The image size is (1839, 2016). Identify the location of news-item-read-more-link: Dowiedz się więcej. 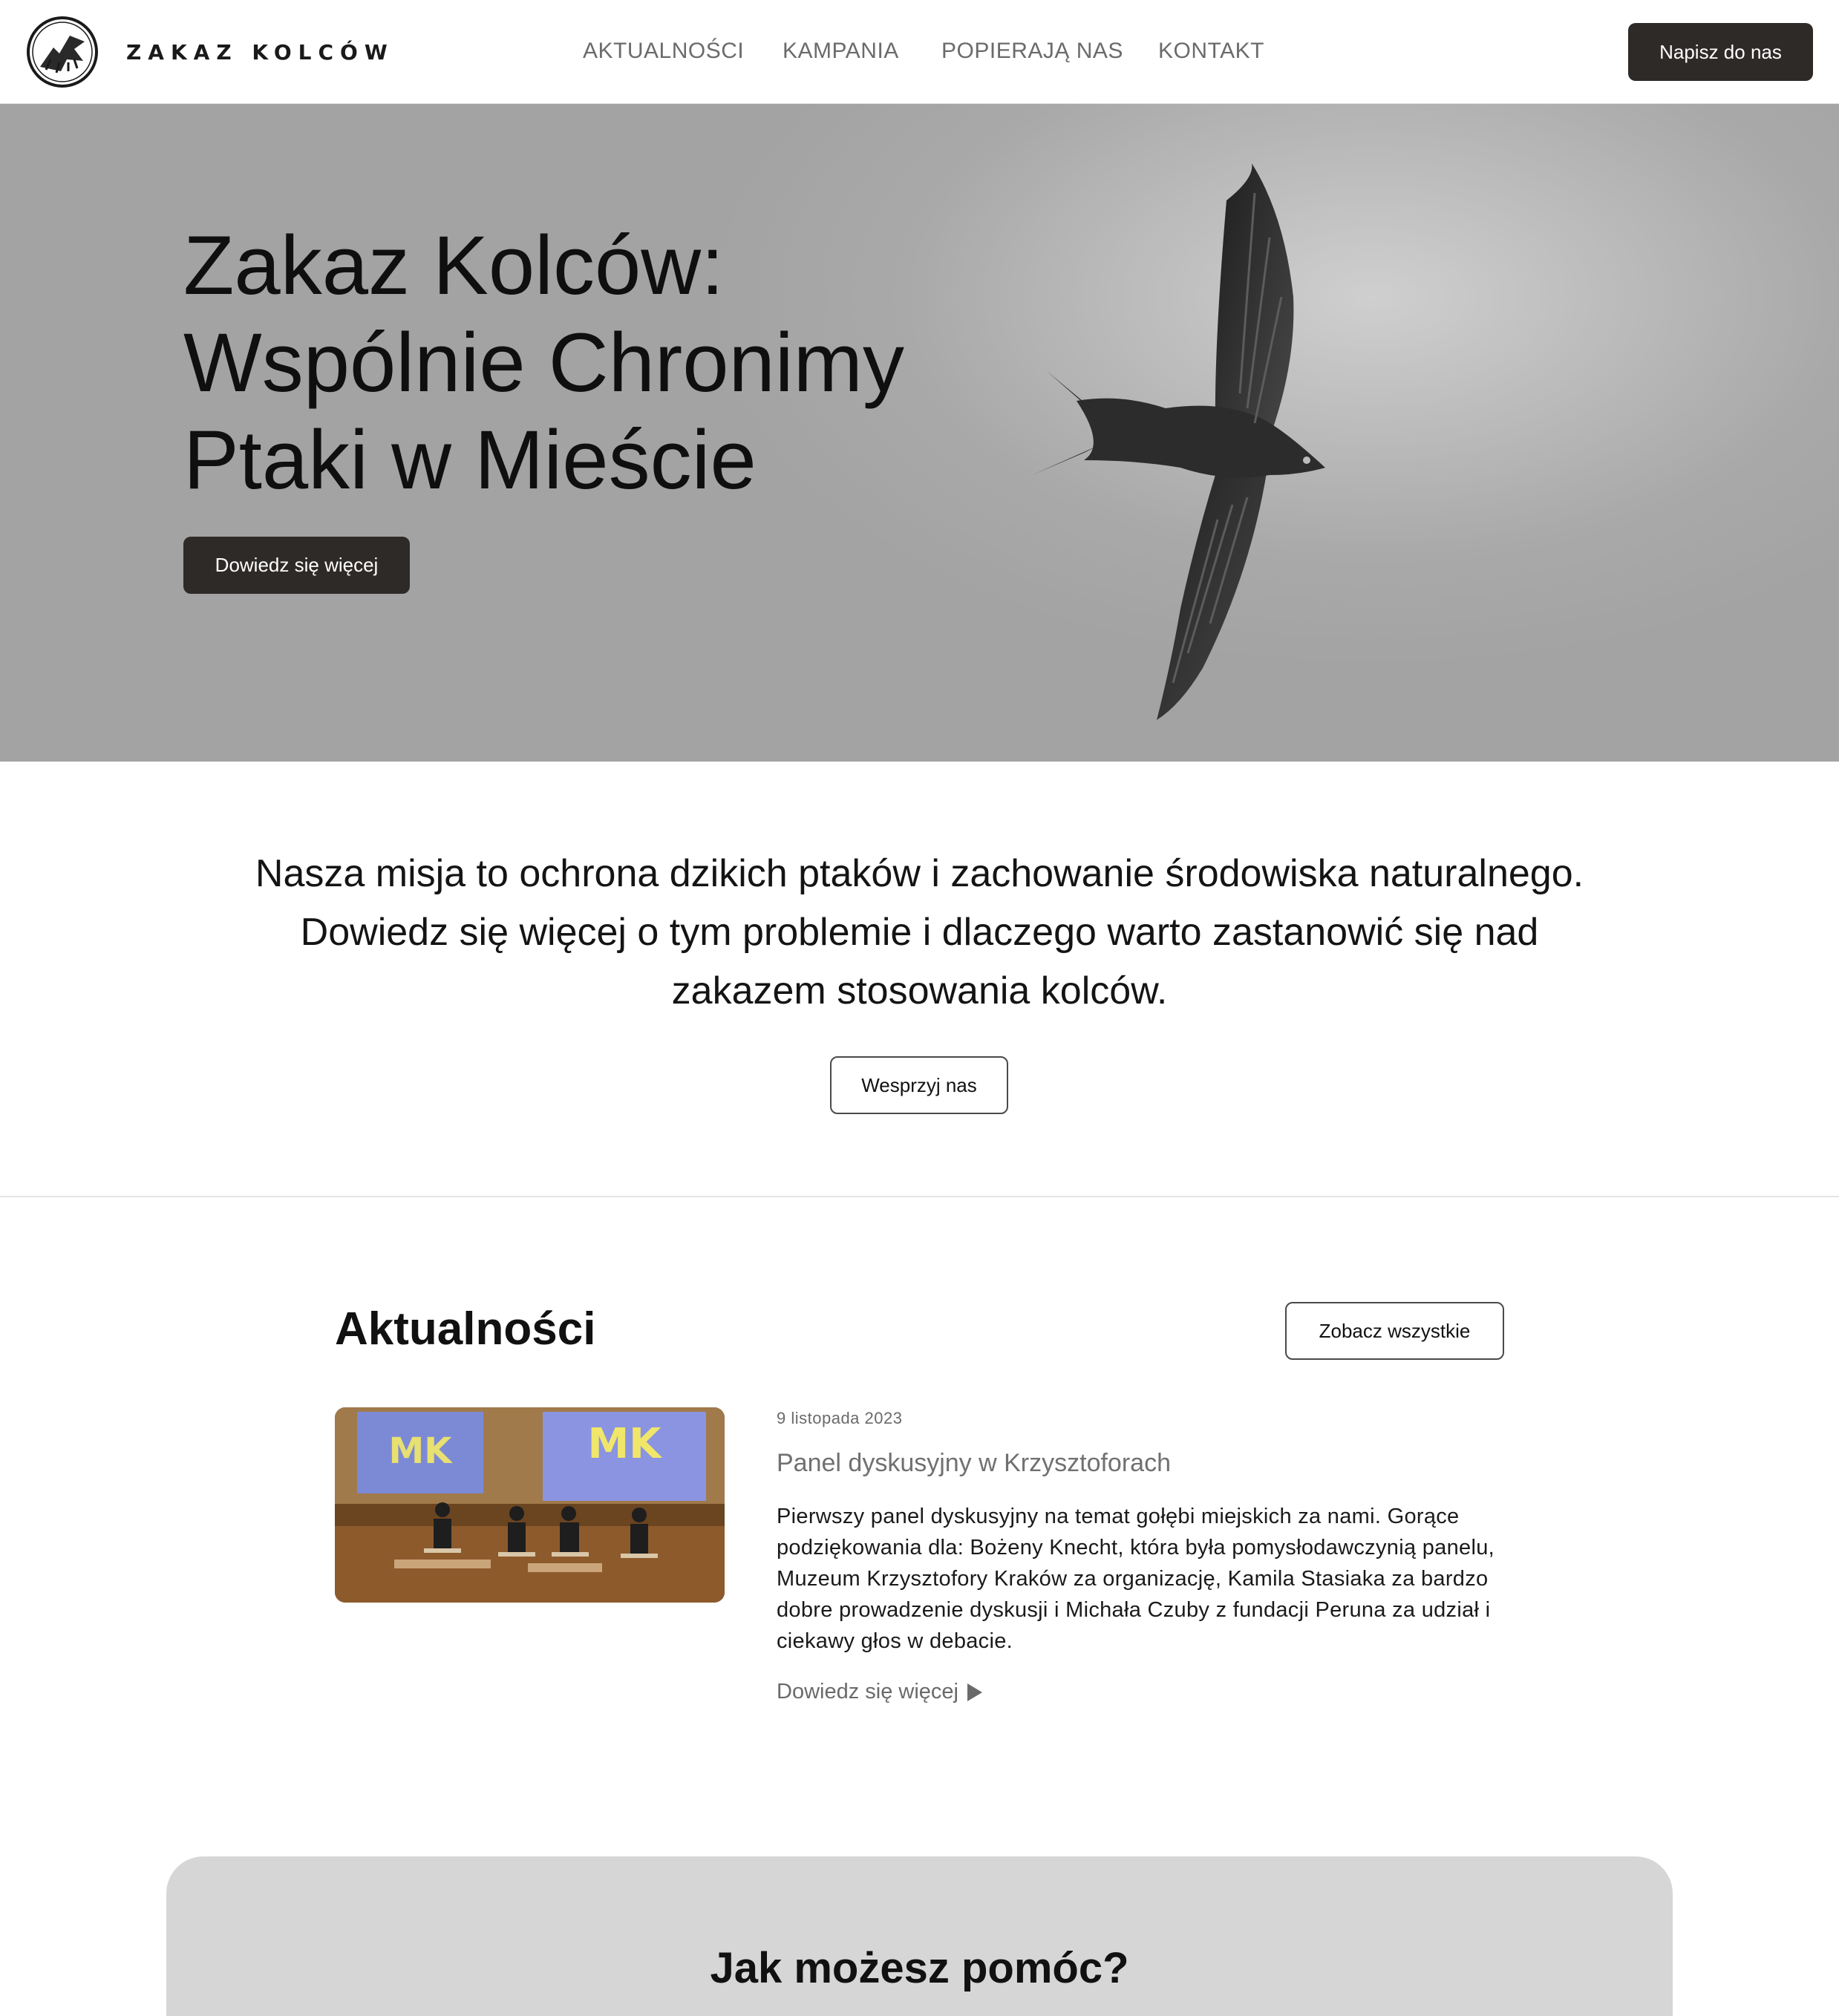
(879, 1692).